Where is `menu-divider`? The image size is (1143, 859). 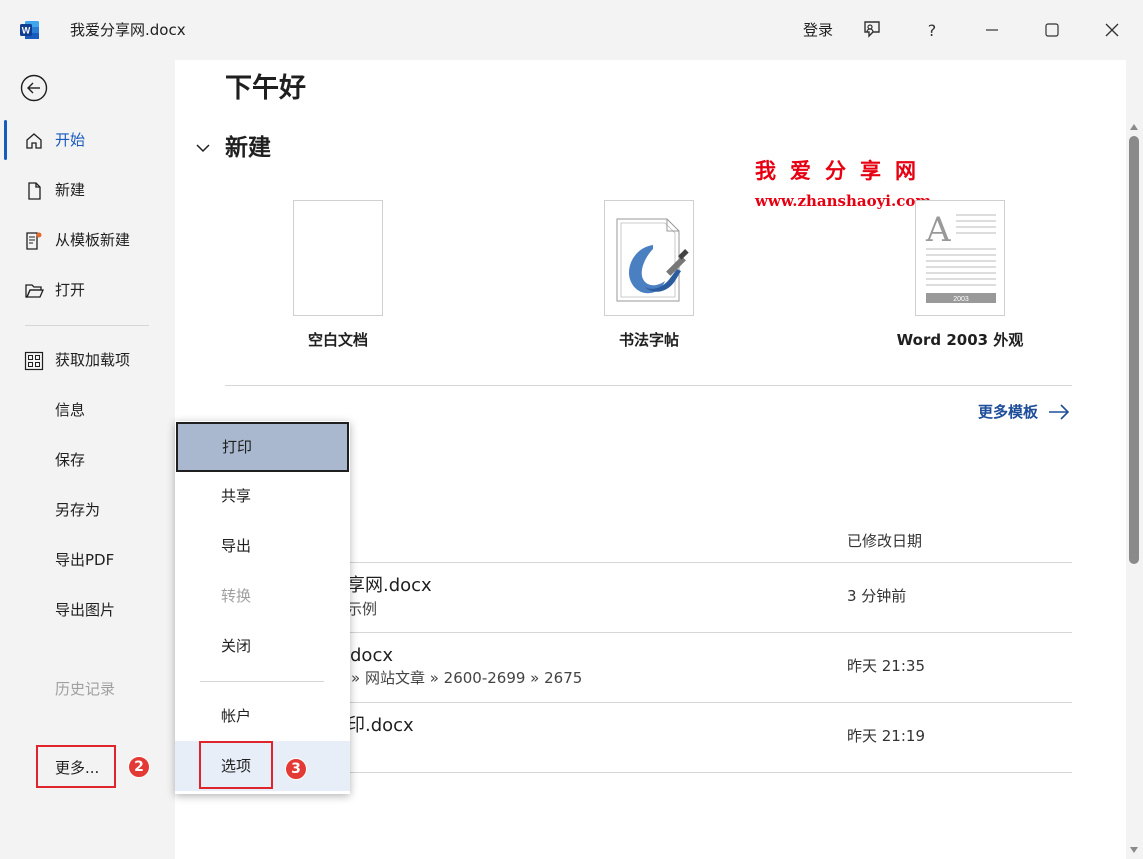 menu-divider is located at coordinates (262, 681).